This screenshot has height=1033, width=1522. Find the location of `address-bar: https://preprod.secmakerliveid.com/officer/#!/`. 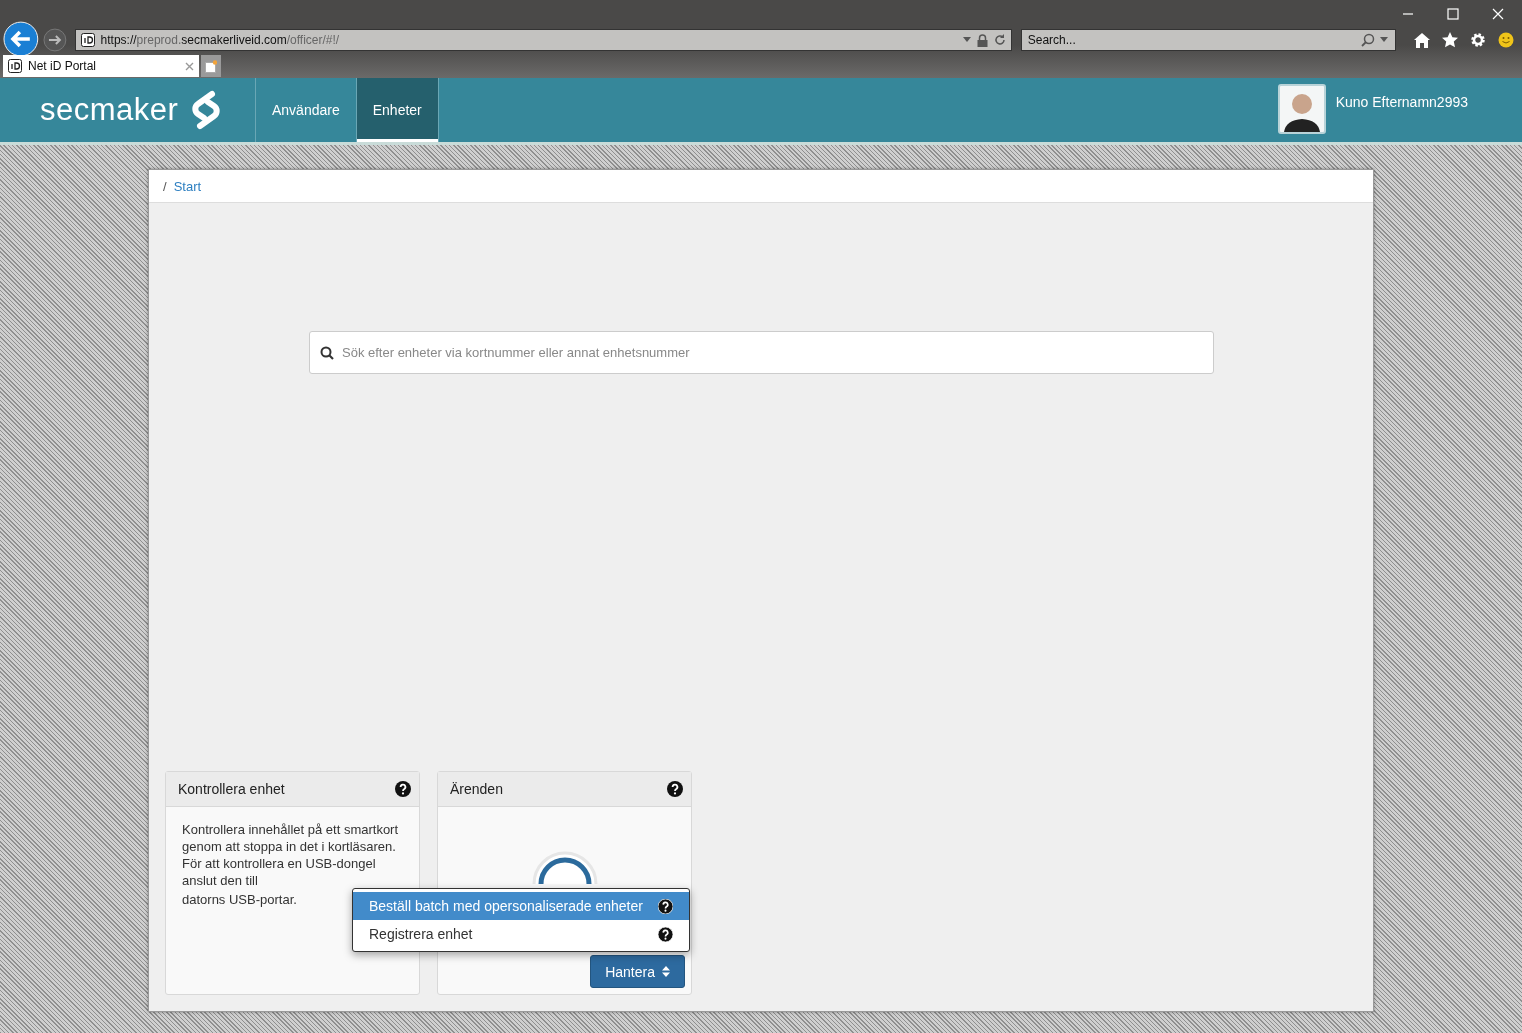

address-bar: https://preprod.secmakerliveid.com/officer/#!/ is located at coordinates (543, 40).